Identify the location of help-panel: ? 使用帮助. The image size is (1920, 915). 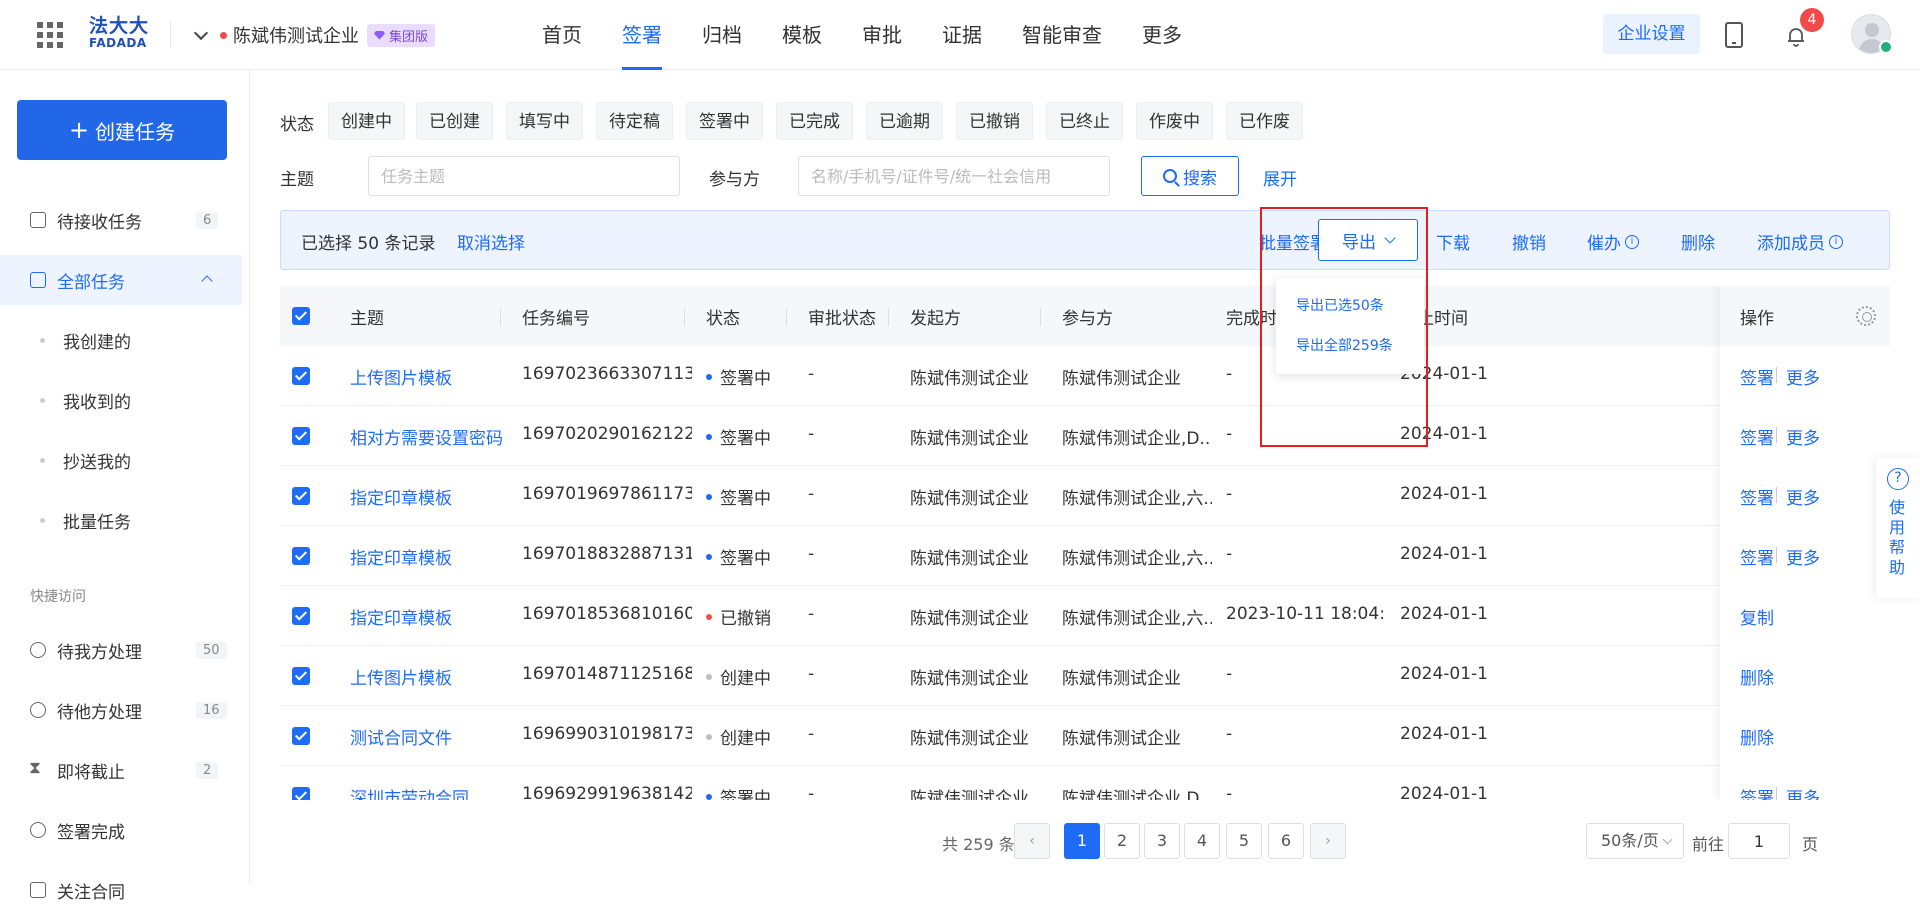
(1898, 528).